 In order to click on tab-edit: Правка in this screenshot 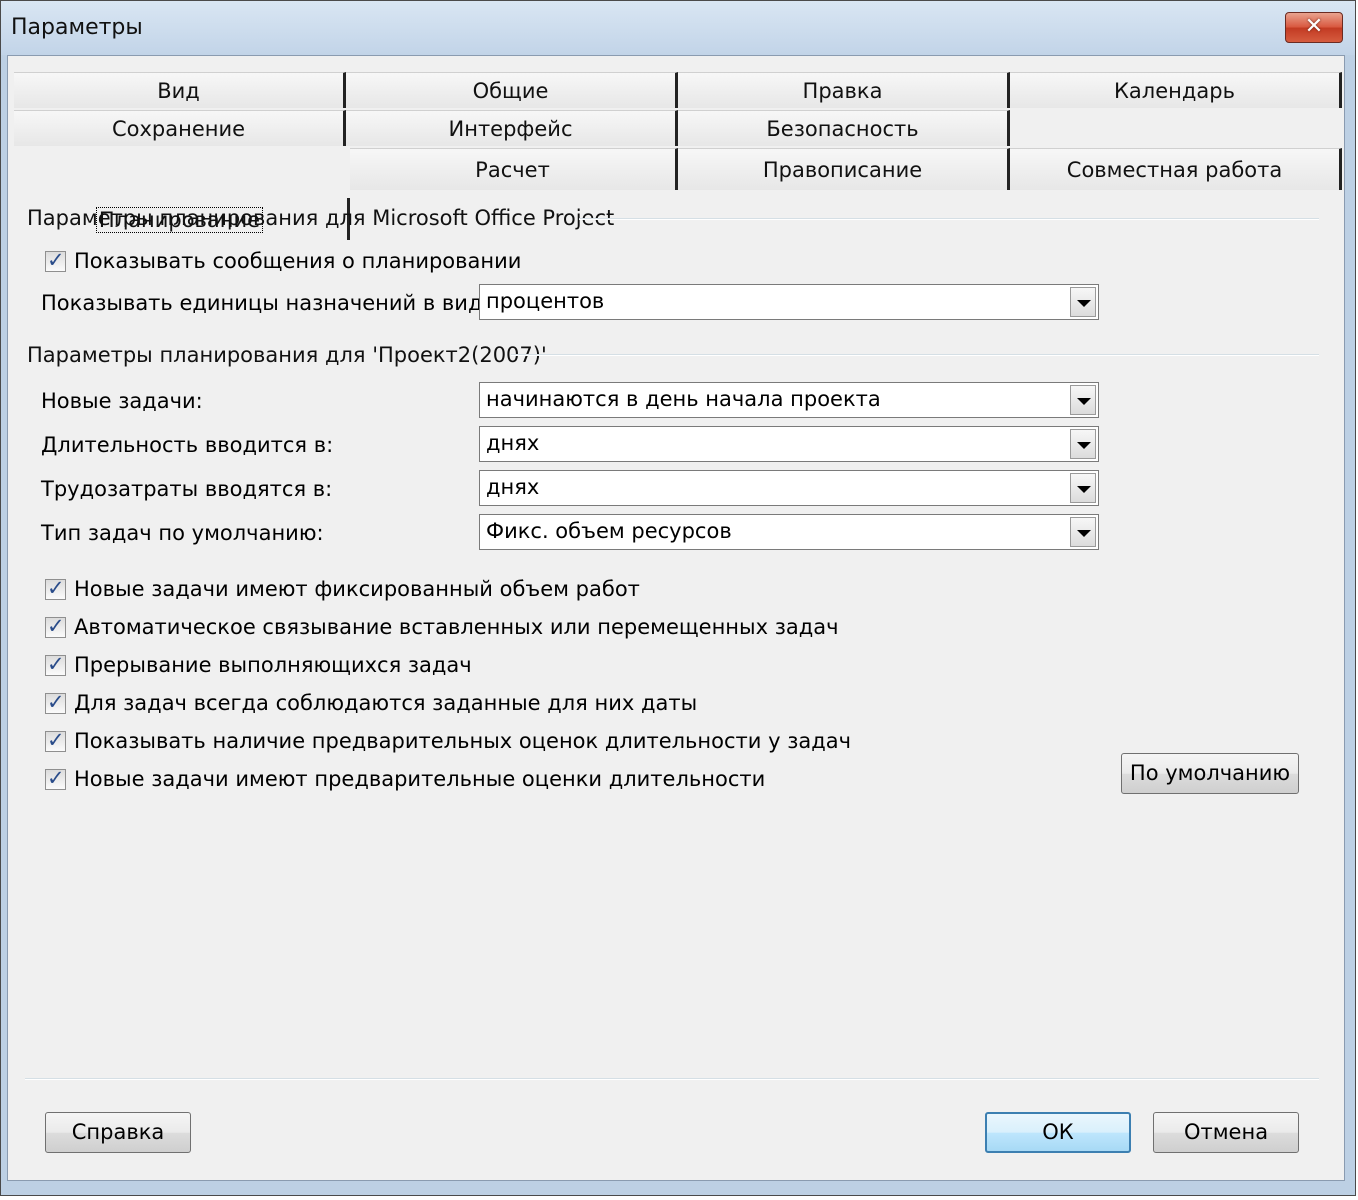, I will do `click(844, 90)`.